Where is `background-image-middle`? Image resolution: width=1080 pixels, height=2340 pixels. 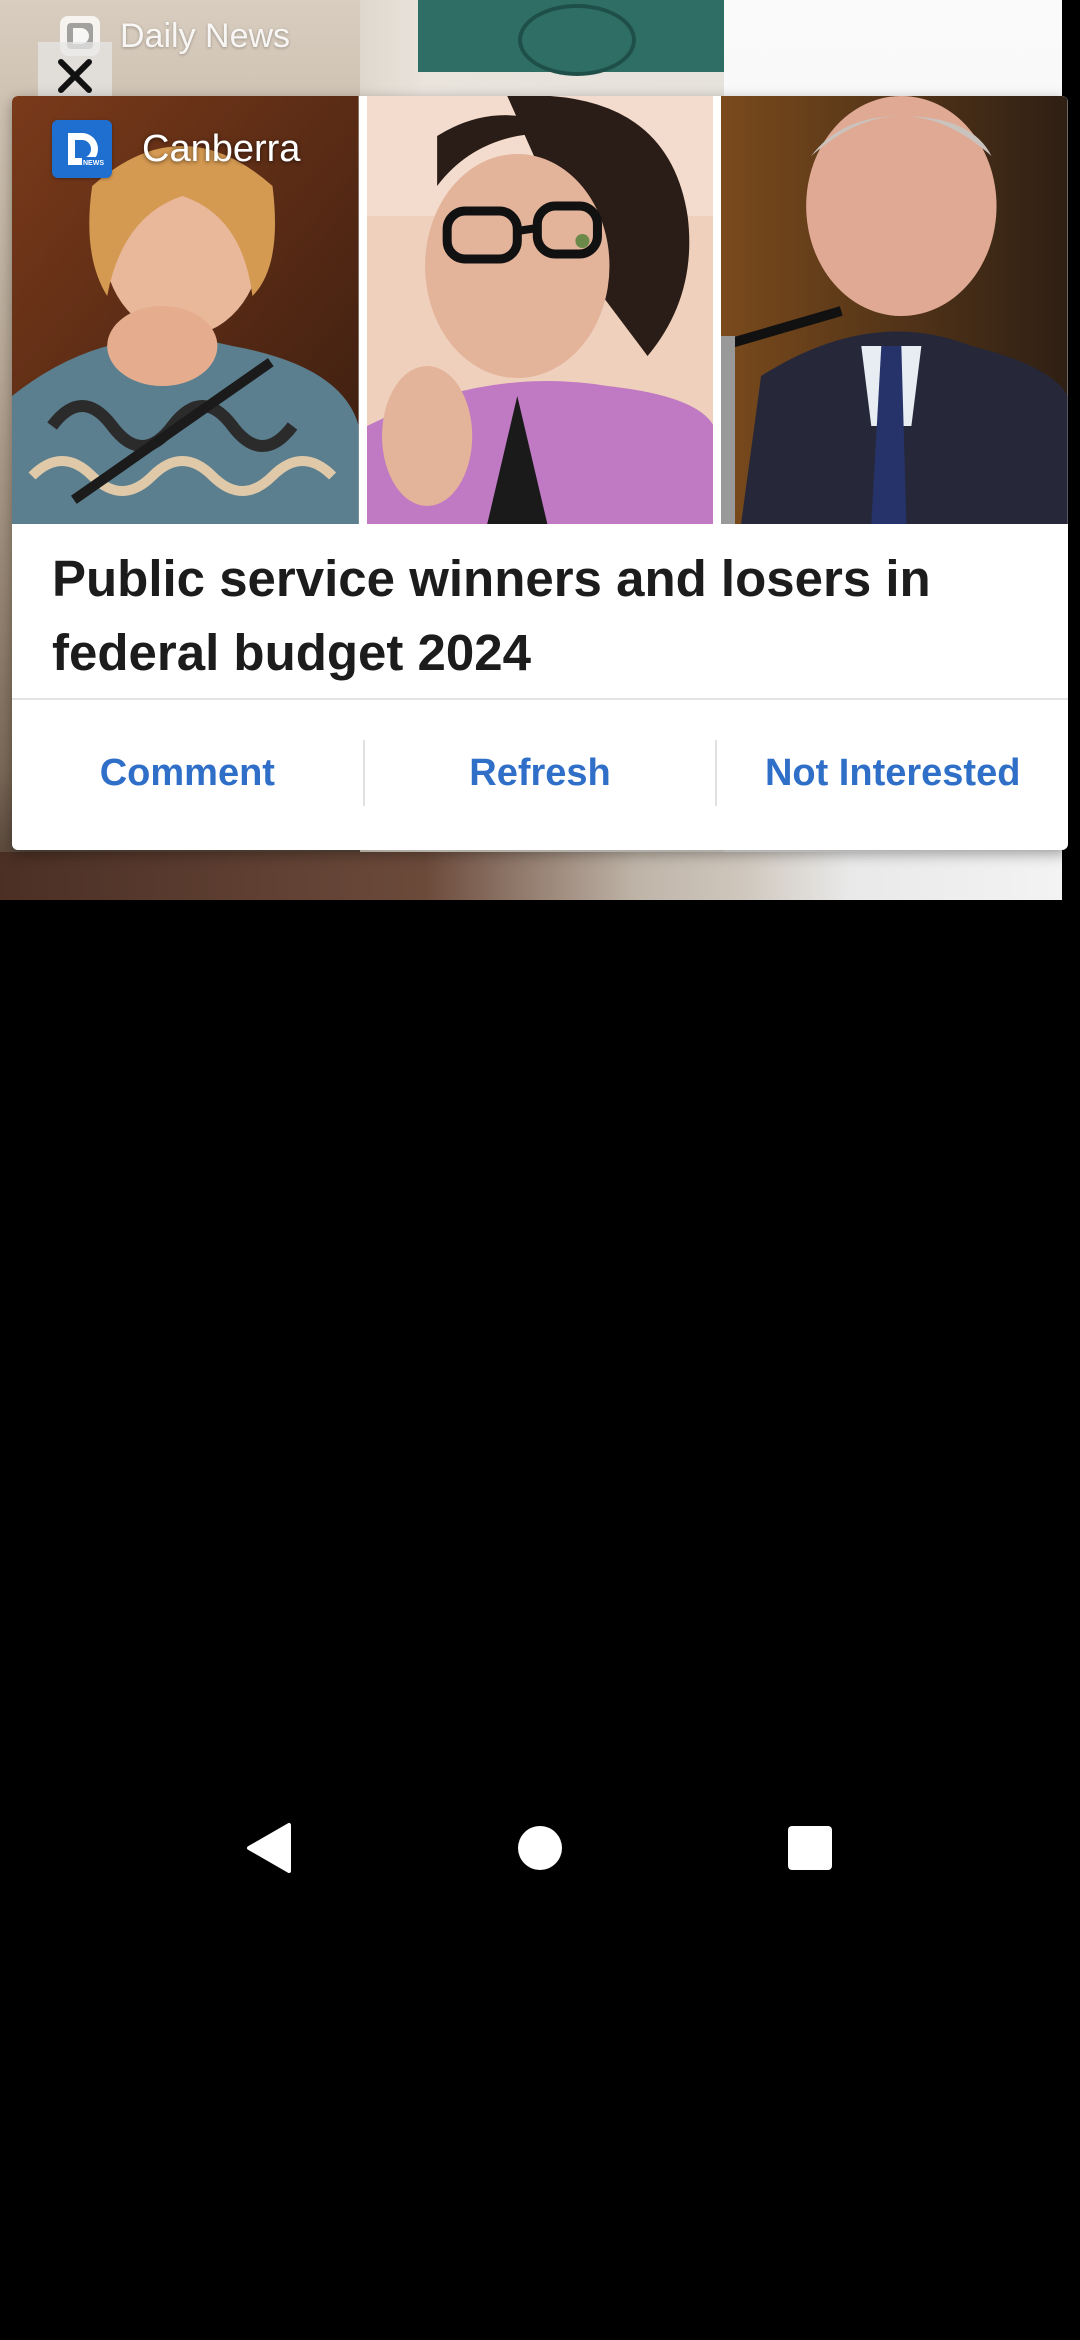
background-image-middle is located at coordinates (571, 38).